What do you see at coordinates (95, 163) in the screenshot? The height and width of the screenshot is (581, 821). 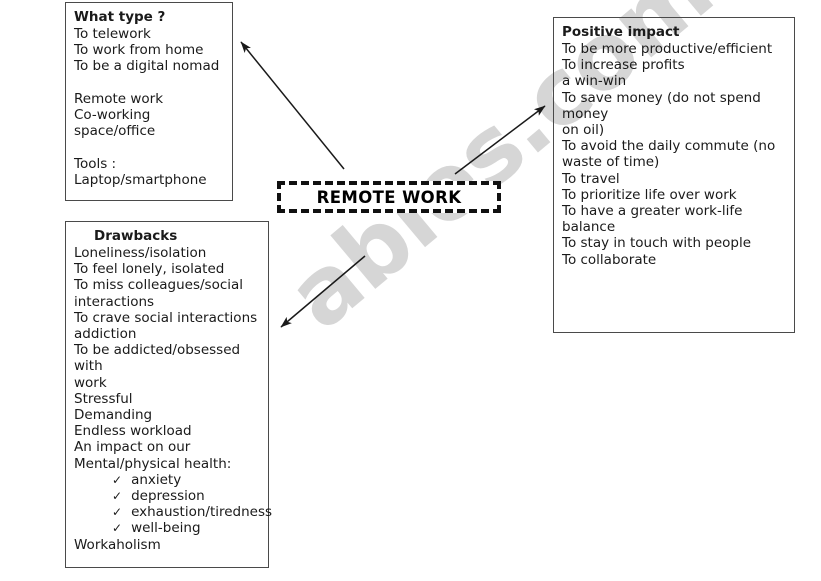 I see `what-type-line: Tools :` at bounding box center [95, 163].